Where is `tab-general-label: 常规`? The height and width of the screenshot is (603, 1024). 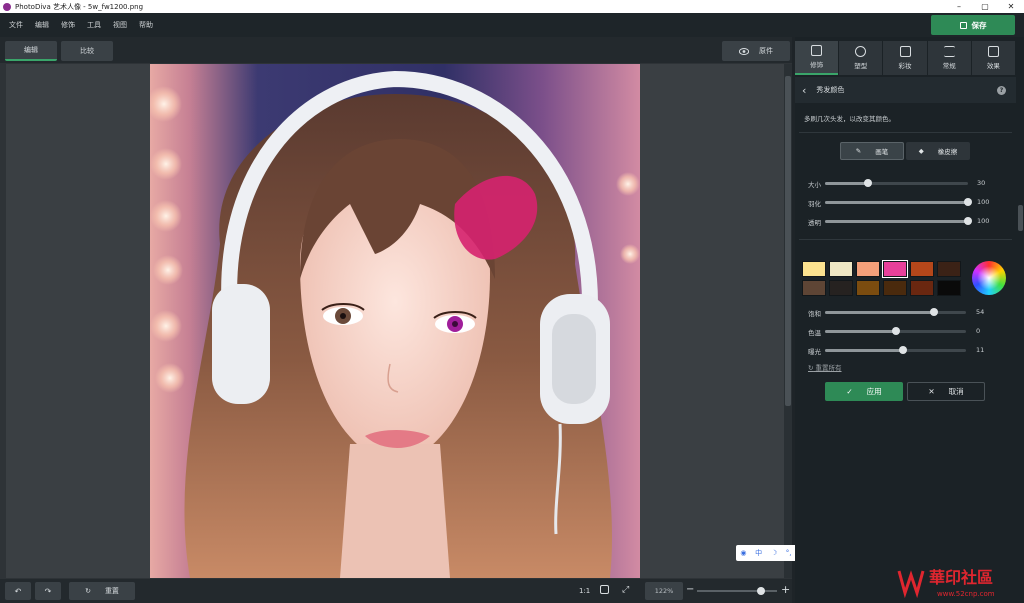
tab-general-label: 常规 is located at coordinates (949, 66).